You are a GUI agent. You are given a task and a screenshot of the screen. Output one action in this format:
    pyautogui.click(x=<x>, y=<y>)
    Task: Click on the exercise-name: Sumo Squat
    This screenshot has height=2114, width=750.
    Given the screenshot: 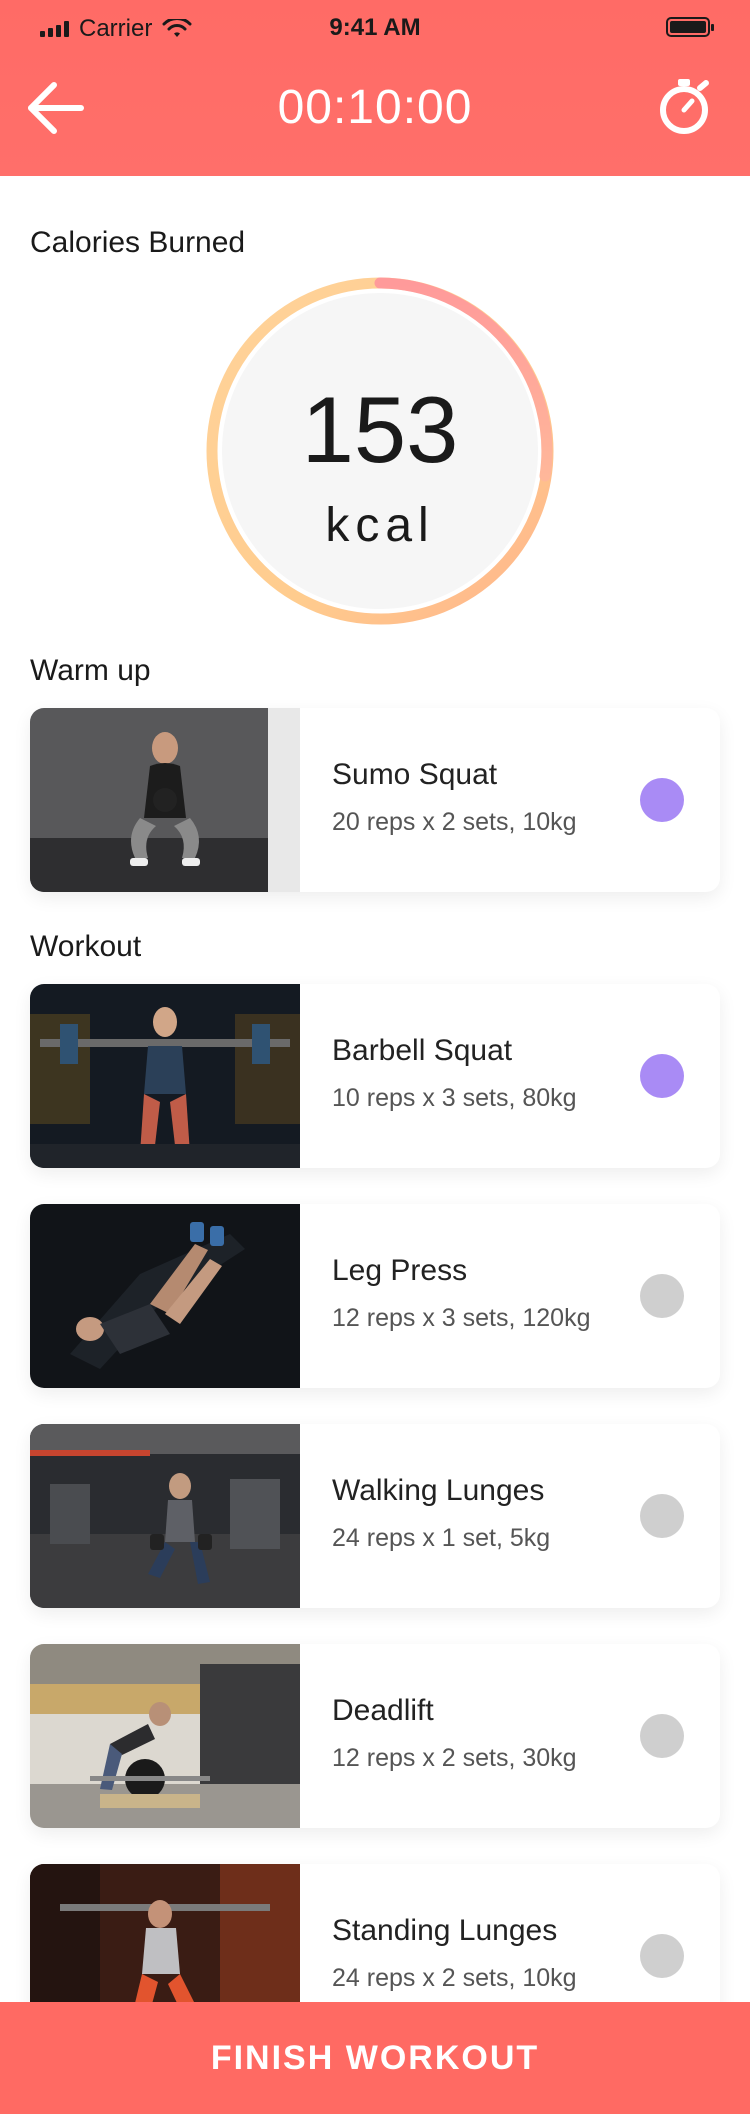 What is the action you would take?
    pyautogui.click(x=415, y=774)
    